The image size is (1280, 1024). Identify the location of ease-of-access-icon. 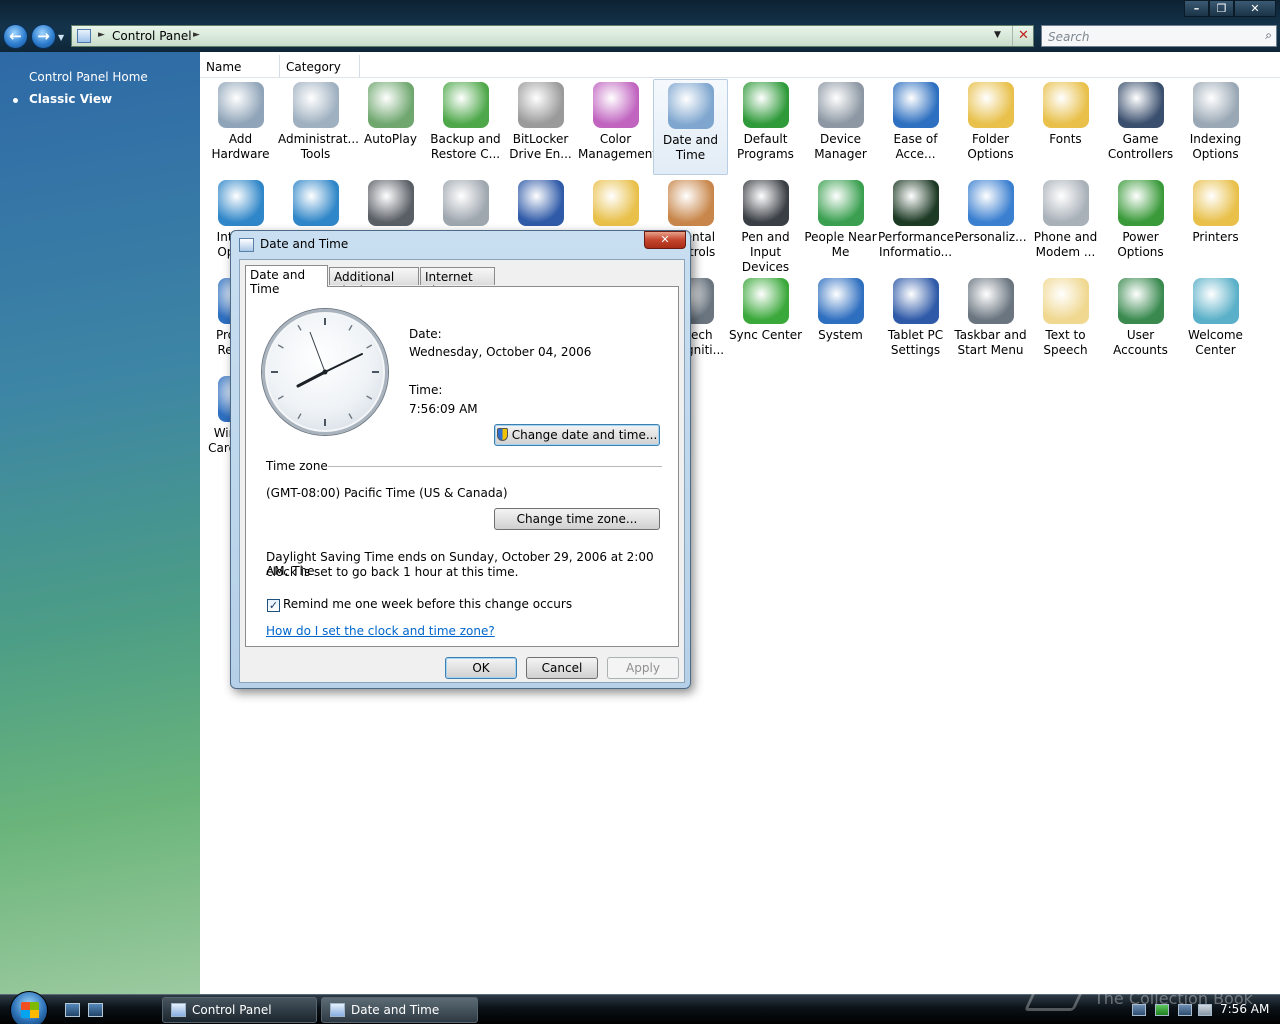
(915, 105).